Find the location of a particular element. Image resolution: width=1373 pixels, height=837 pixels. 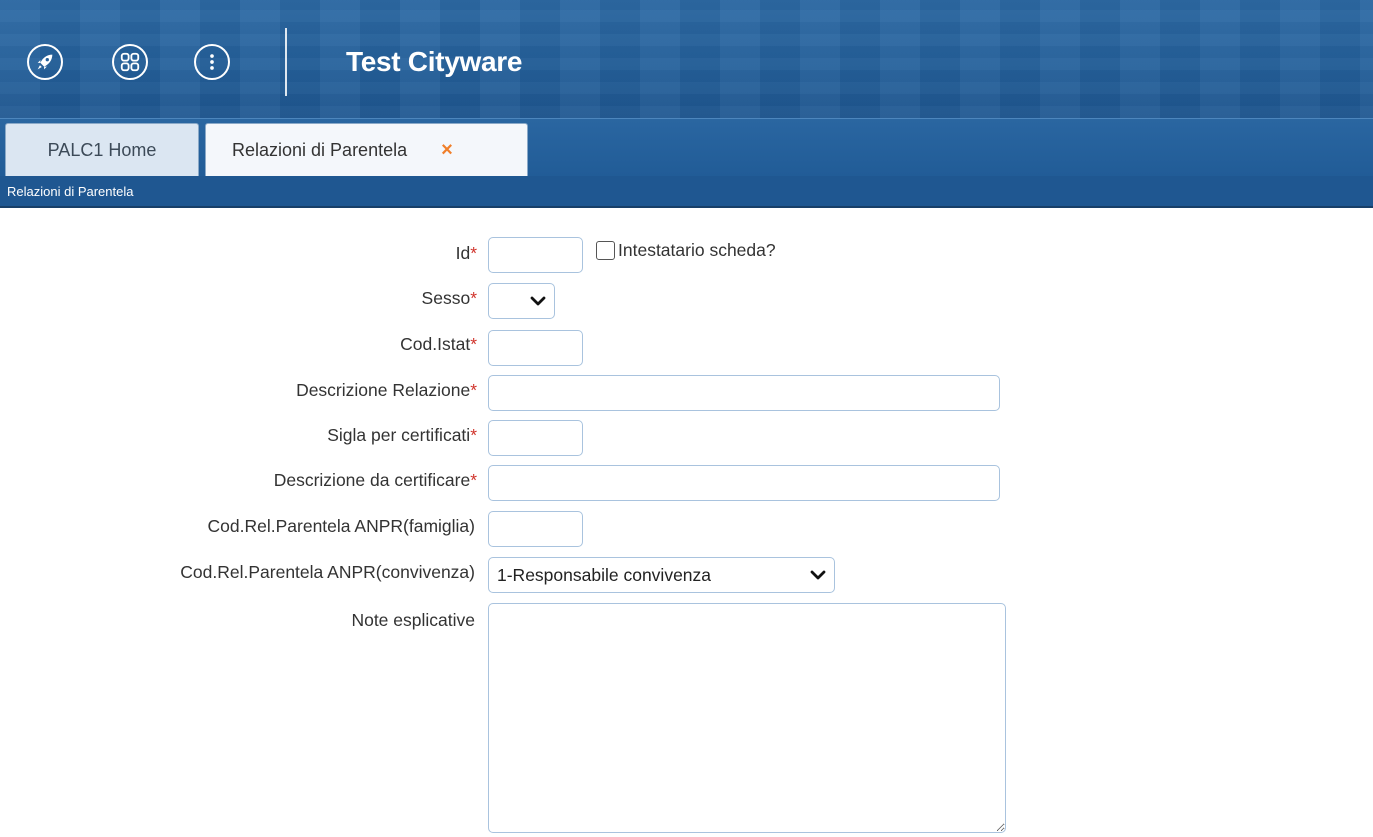

tab-label: PALC1 Home is located at coordinates (102, 150).